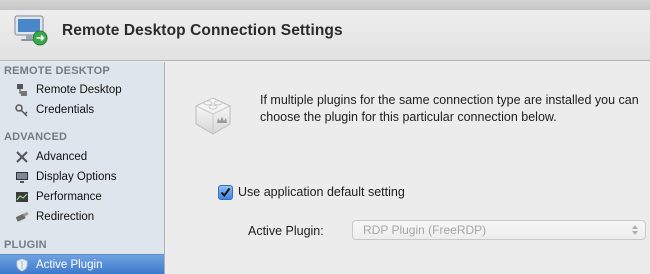 Image resolution: width=650 pixels, height=274 pixels. Describe the element at coordinates (57, 71) in the screenshot. I see `section-header-remote-desktop: REMOTE DESKTOP` at that location.